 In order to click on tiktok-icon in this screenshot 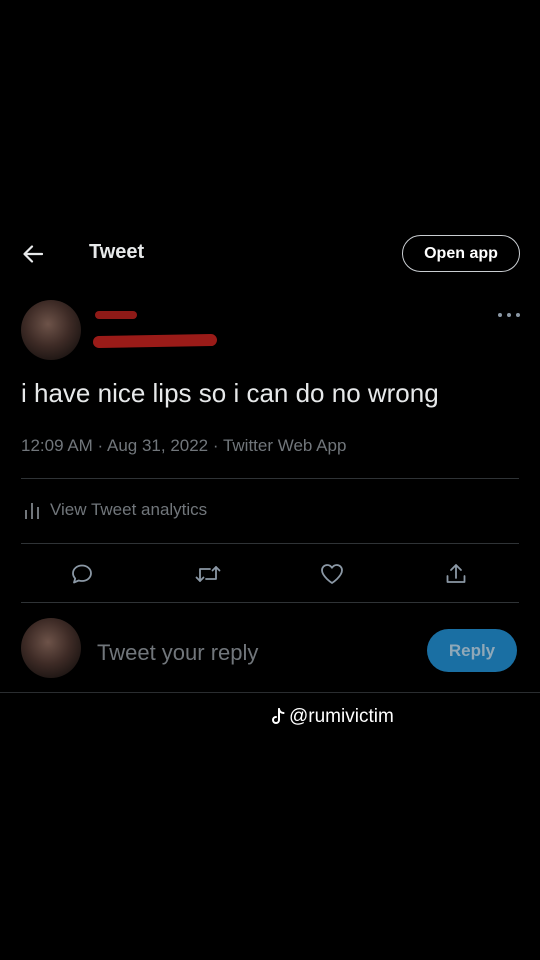, I will do `click(278, 716)`.